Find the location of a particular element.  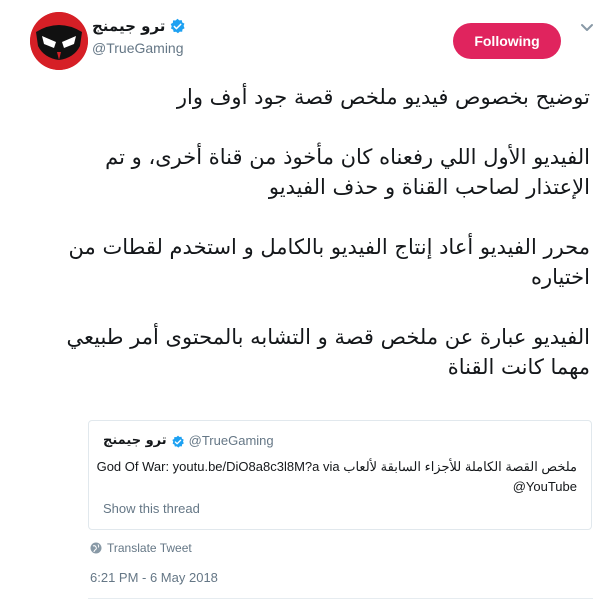

tweet-header: ترو جيمنج @TrueGaming Following is located at coordinates (305, 40).